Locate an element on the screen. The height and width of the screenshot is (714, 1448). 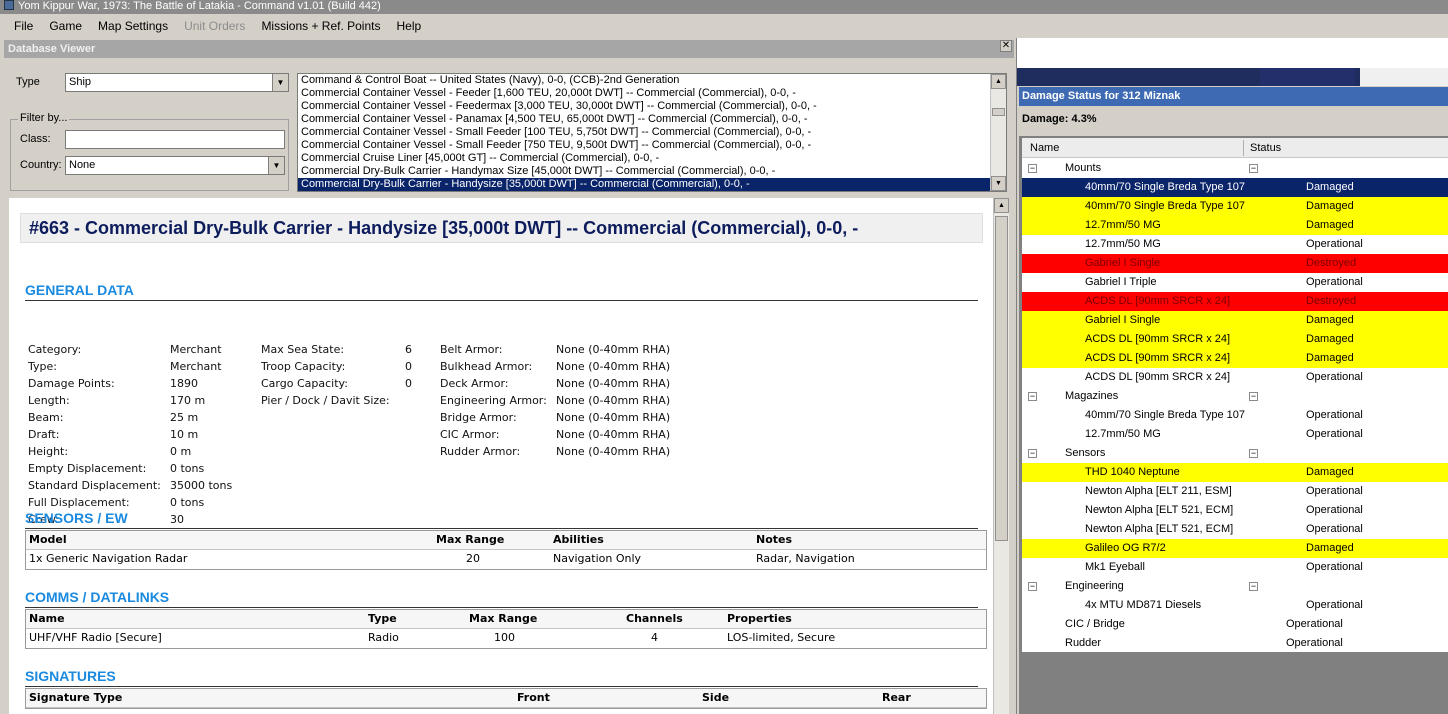
list-scrollbar: ▲ ▼ is located at coordinates (998, 132).